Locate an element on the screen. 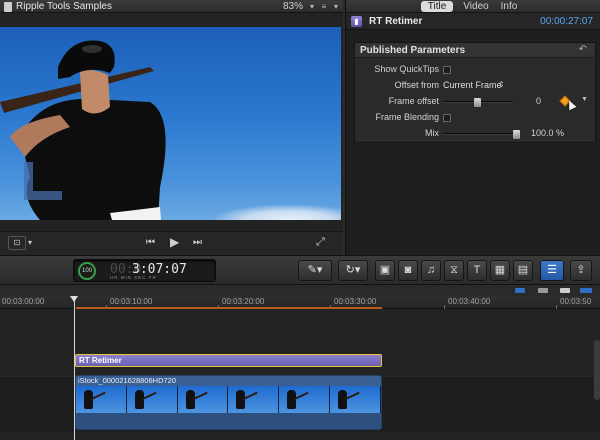 The height and width of the screenshot is (440, 600). ruler-label: 00:03:50 is located at coordinates (576, 301).